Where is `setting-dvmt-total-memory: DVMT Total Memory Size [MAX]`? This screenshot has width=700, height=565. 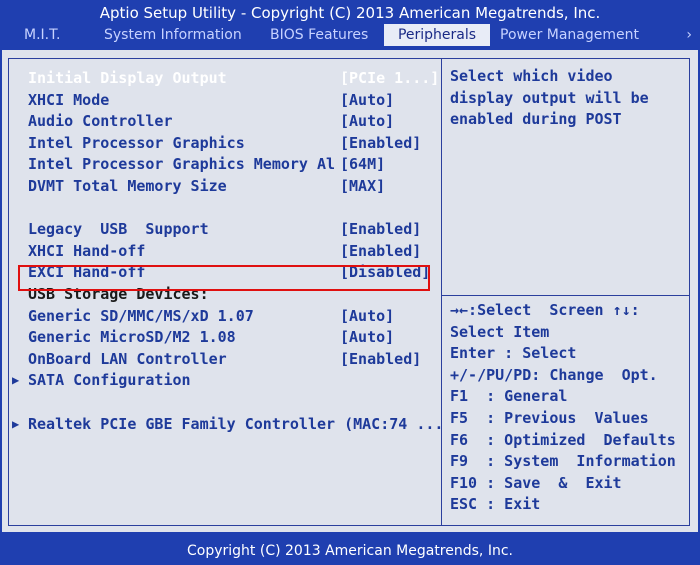 setting-dvmt-total-memory: DVMT Total Memory Size [MAX] is located at coordinates (222, 187).